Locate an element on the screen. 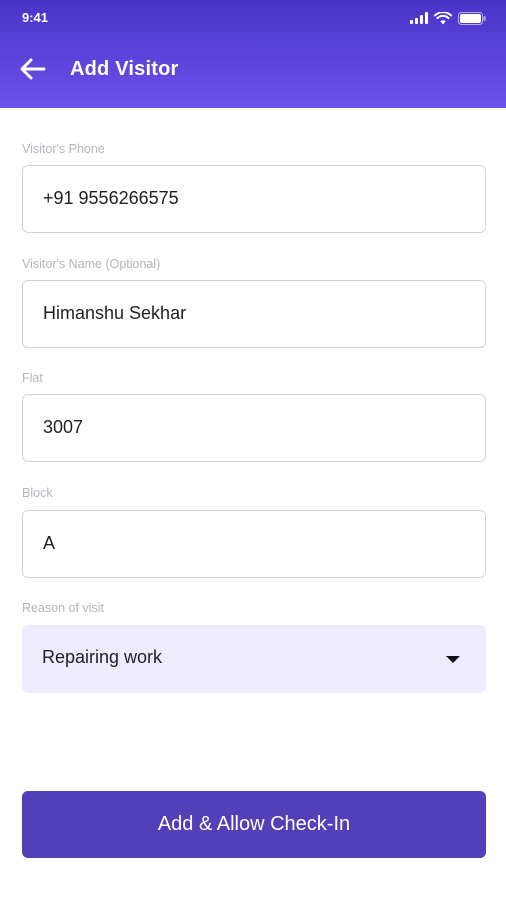 This screenshot has width=506, height=900. status-bar: 9:41 is located at coordinates (253, 18).